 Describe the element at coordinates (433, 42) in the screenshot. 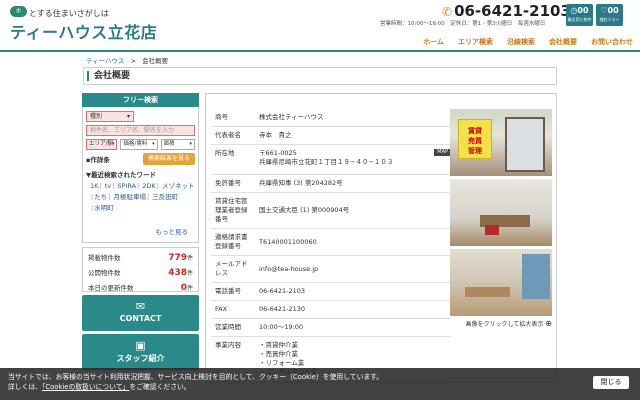

I see `nav-home: ホーム` at that location.